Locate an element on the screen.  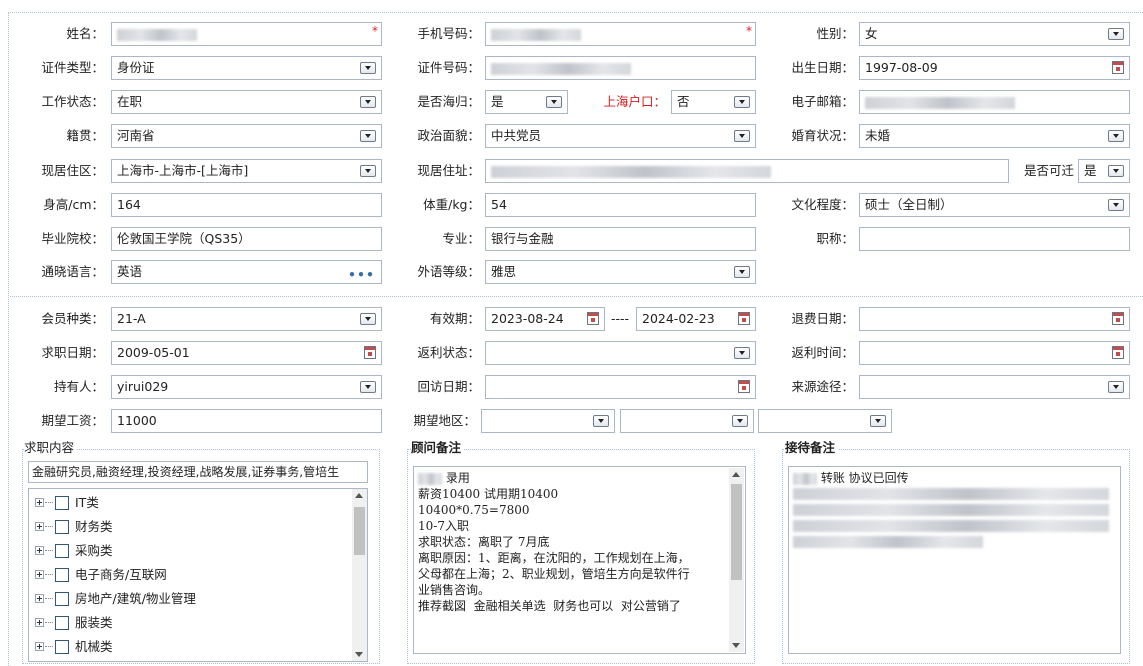
source-select is located at coordinates (994, 387).